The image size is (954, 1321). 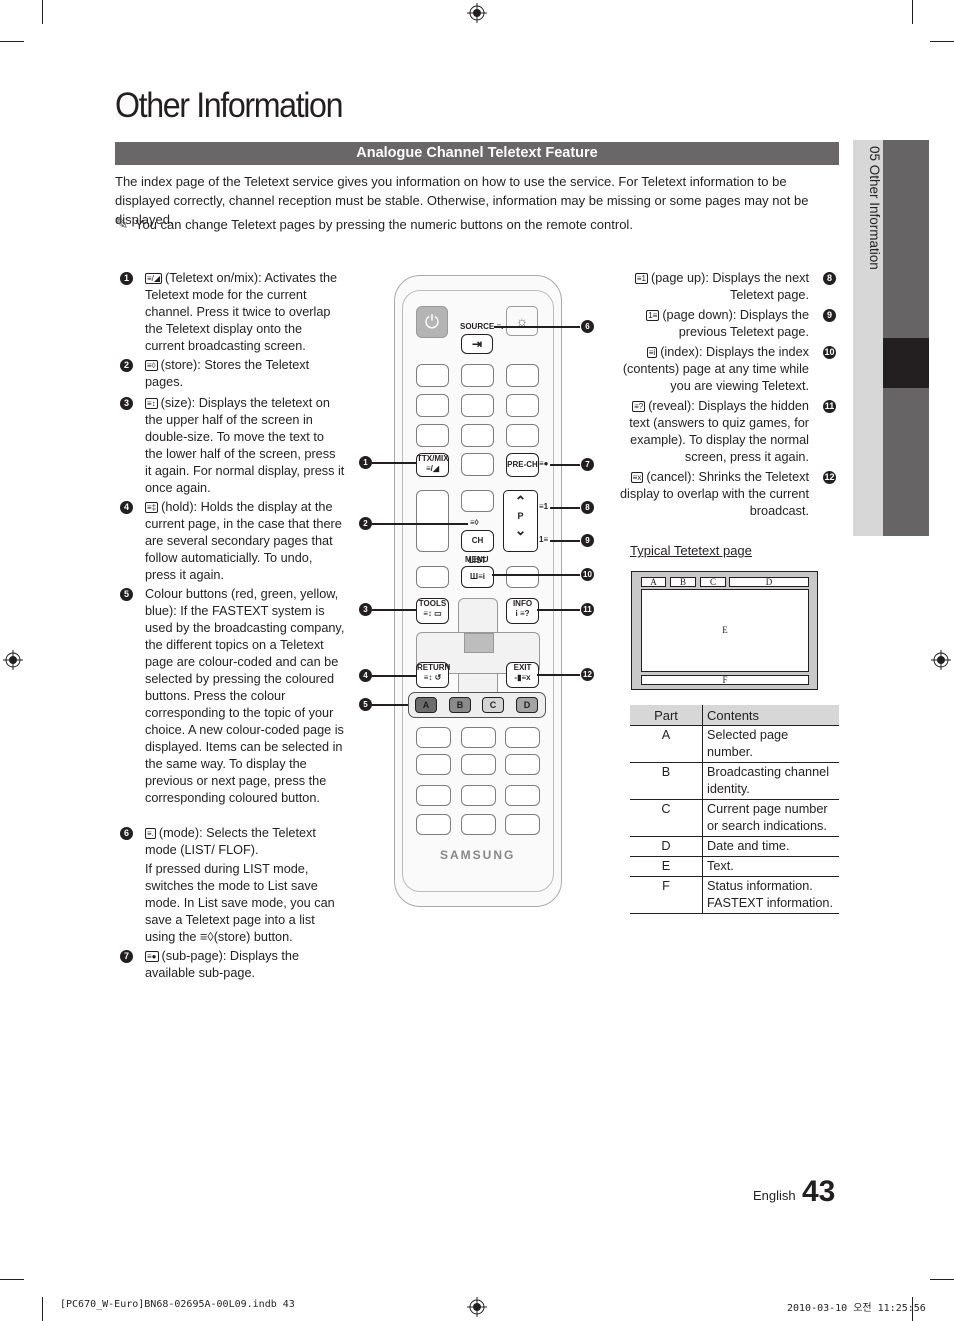 What do you see at coordinates (637, 477) in the screenshot?
I see `cancel-icon: ≡x` at bounding box center [637, 477].